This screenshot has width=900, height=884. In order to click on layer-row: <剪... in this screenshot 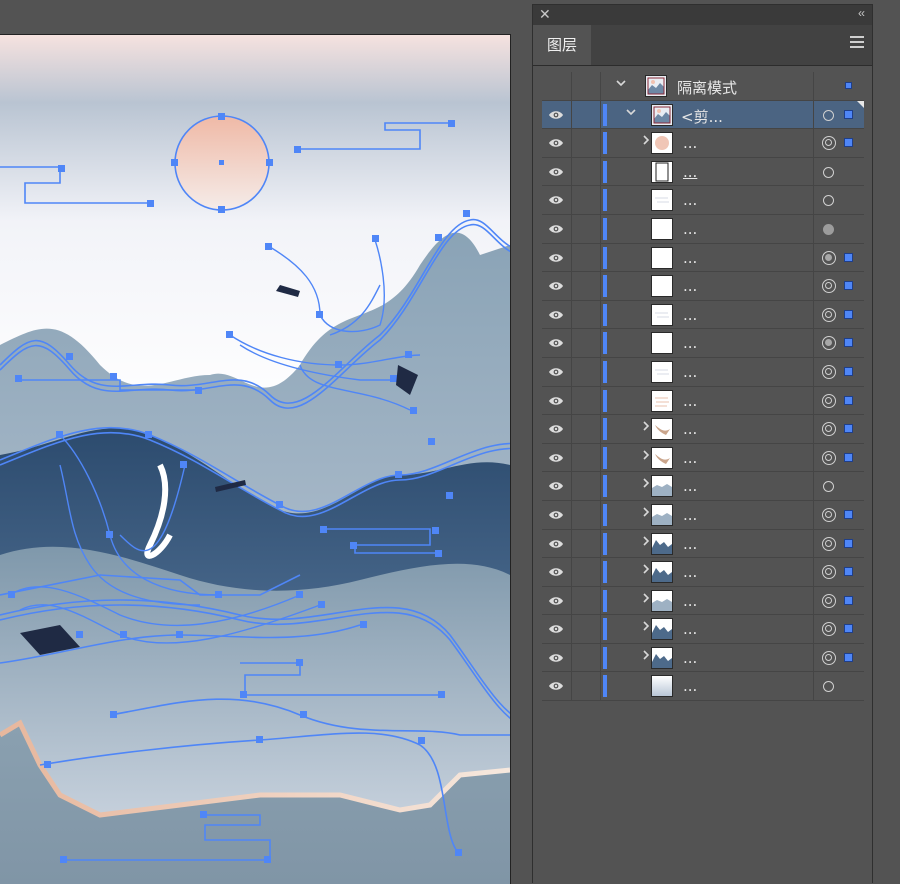, I will do `click(703, 115)`.